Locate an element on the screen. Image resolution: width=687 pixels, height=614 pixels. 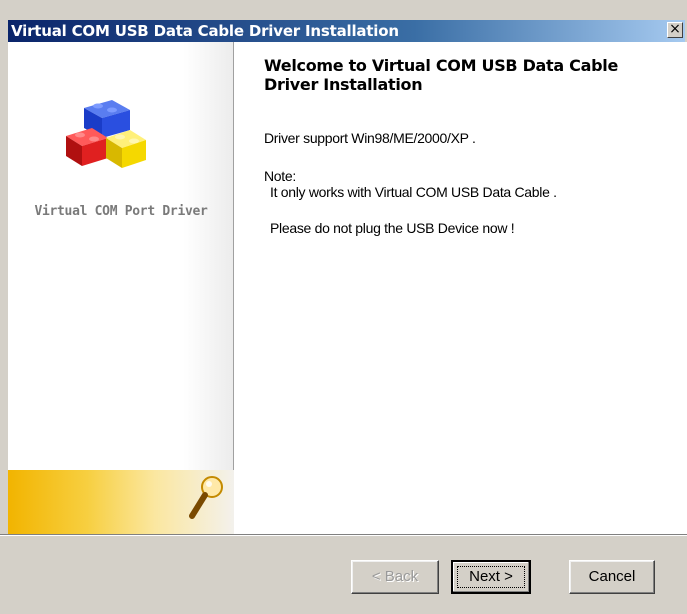
lego-blocks-icon is located at coordinates (106, 134).